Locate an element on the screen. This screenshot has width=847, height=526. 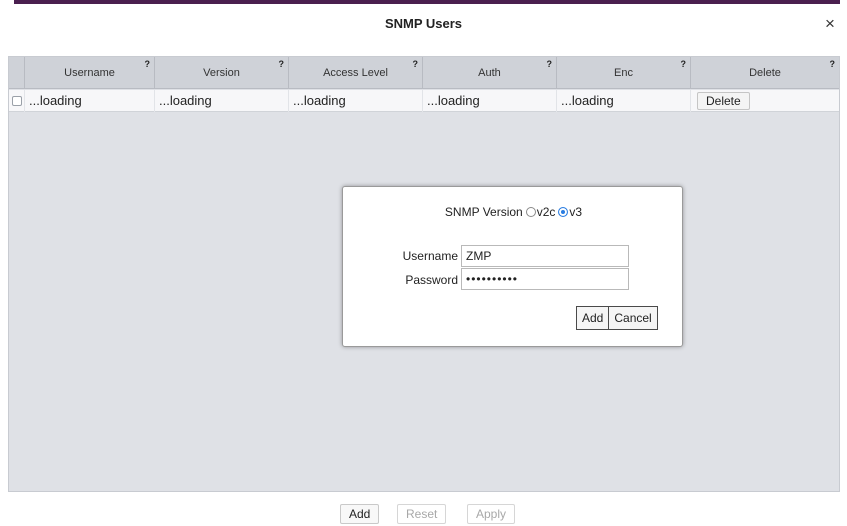
radio-v3 is located at coordinates (563, 212).